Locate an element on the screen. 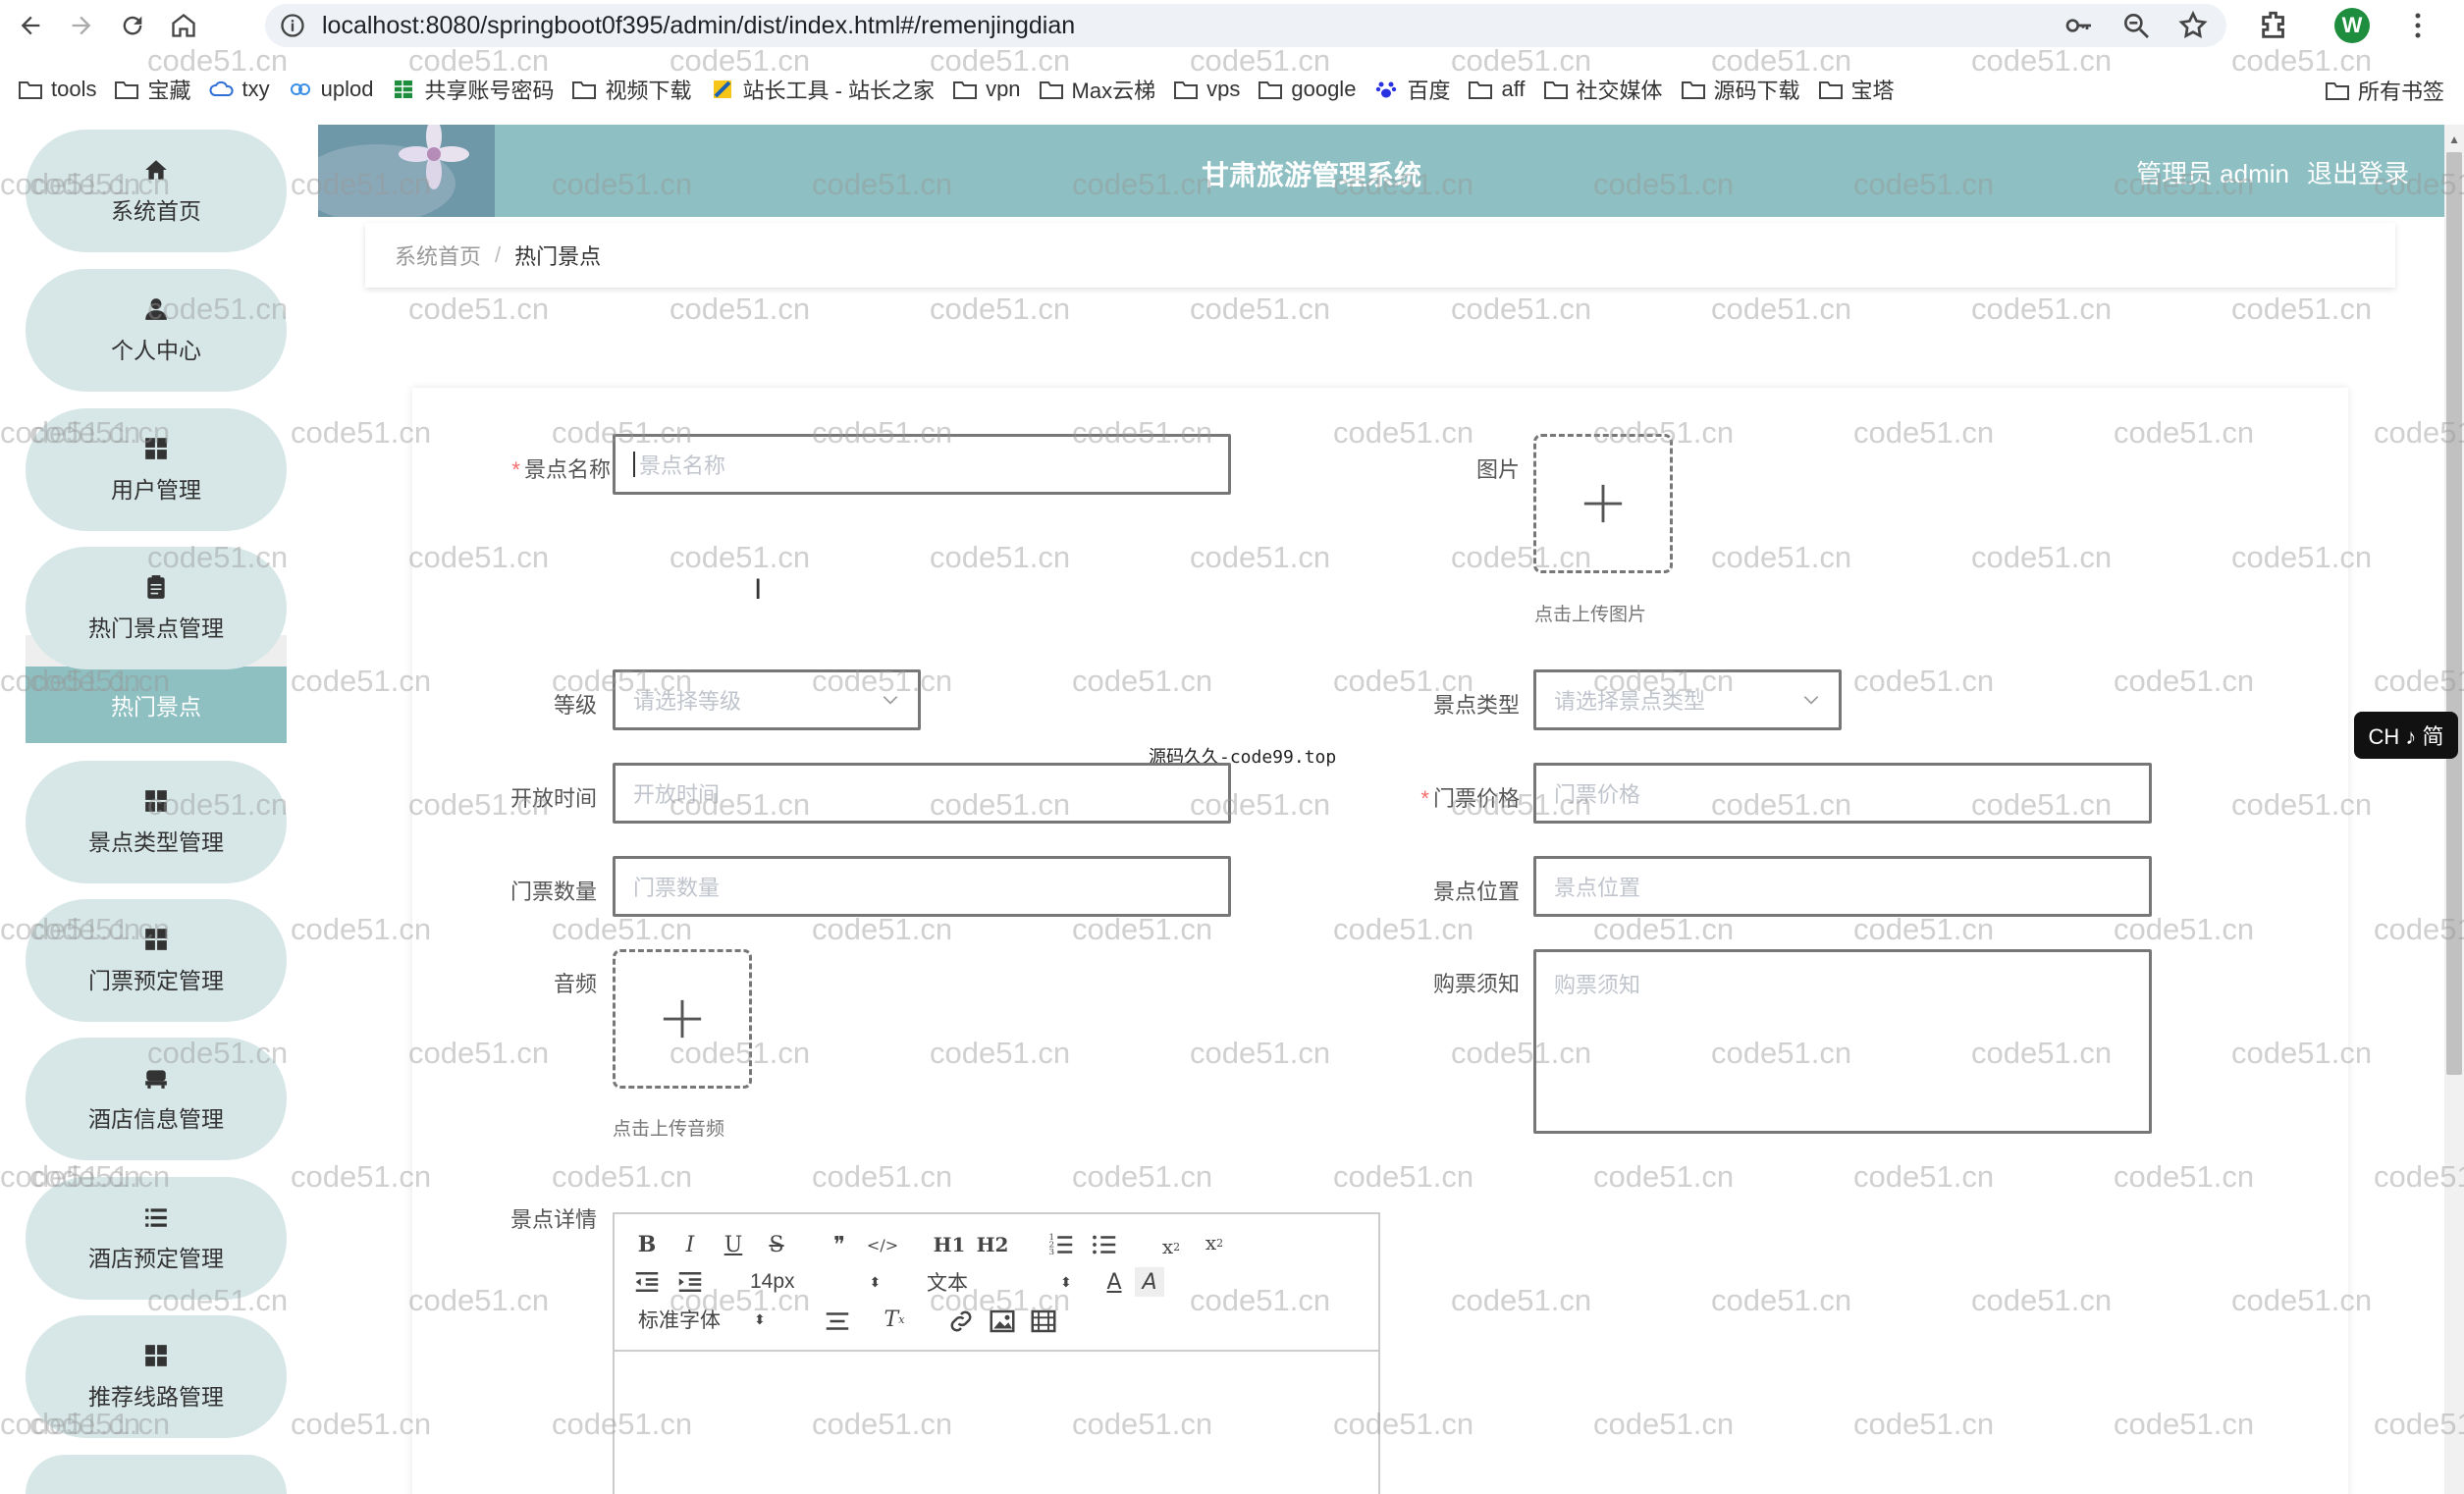 Image resolution: width=2464 pixels, height=1494 pixels. bookmark-item: 宝塔 is located at coordinates (1856, 89).